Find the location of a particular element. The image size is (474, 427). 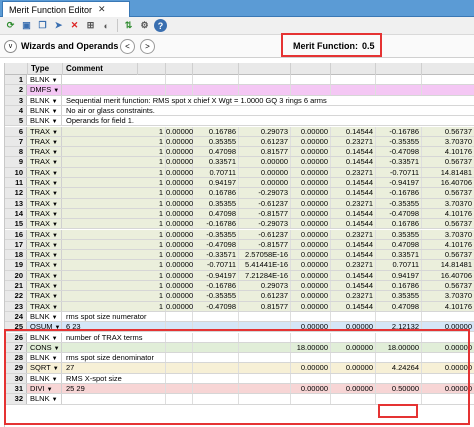

value-cell: 0.29073 is located at coordinates (265, 286).